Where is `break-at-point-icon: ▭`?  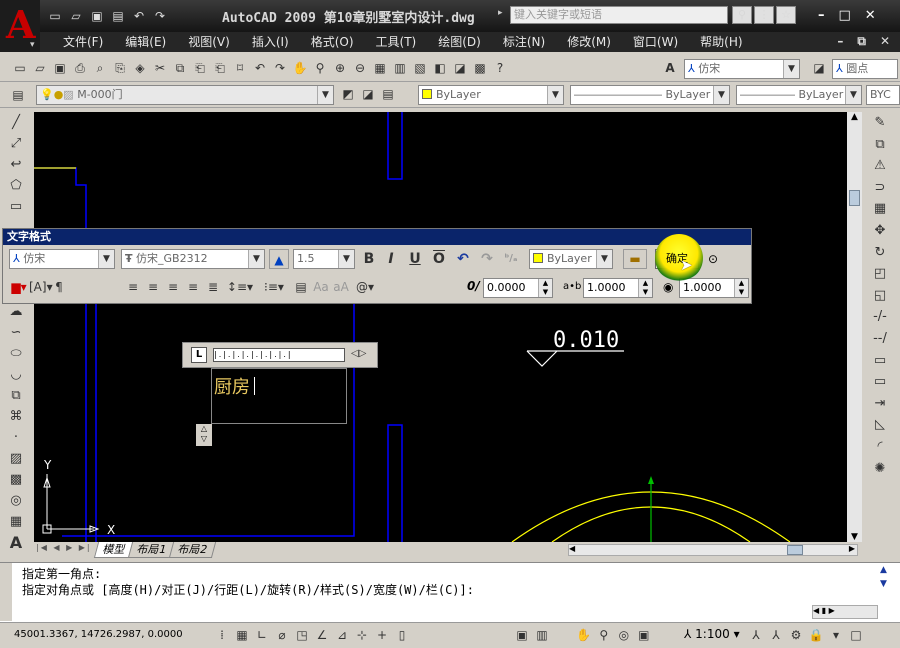
break-at-point-icon: ▭ is located at coordinates (880, 361).